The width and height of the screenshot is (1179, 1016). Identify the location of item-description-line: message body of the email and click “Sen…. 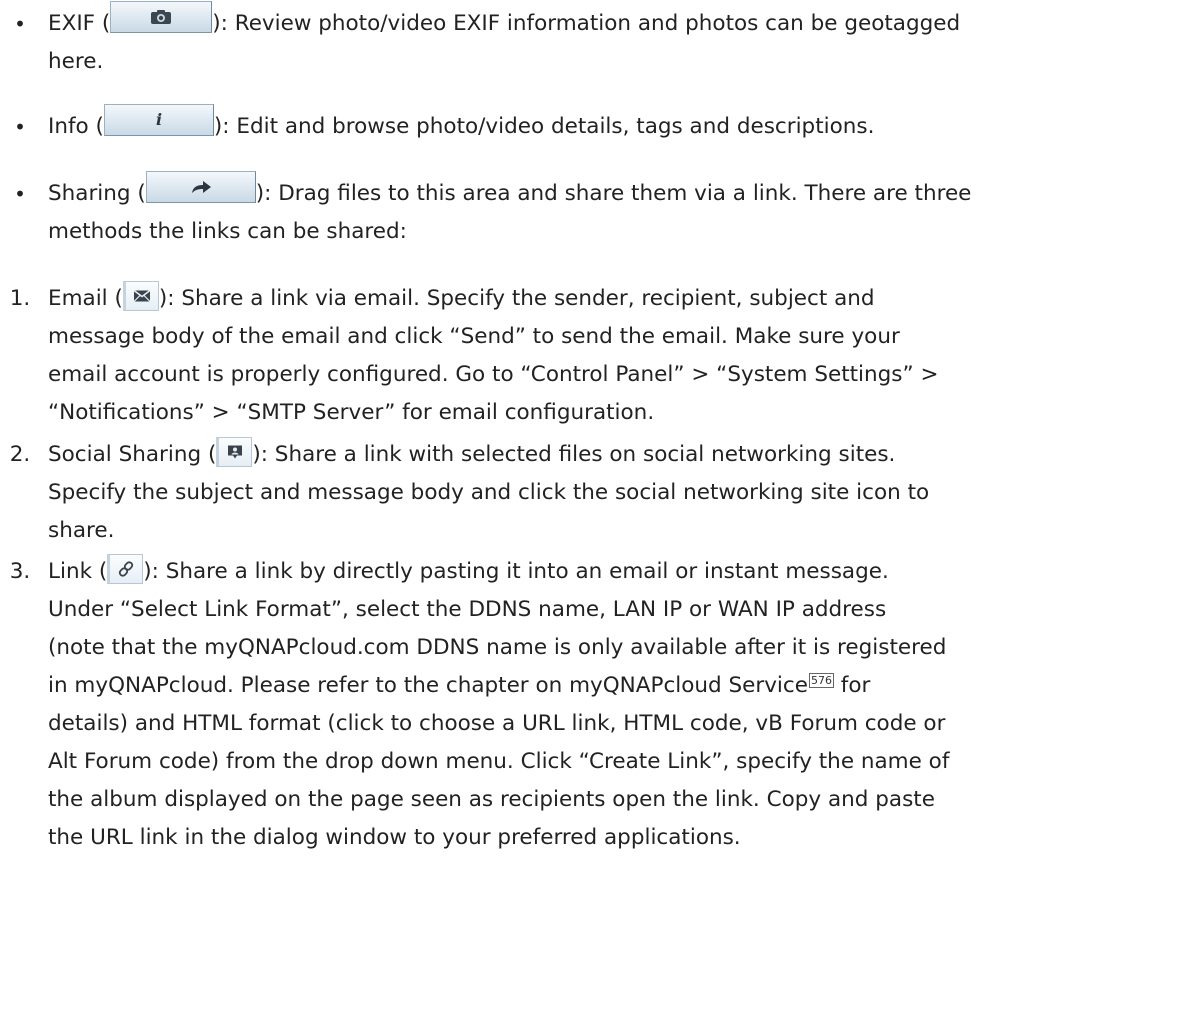
(474, 336).